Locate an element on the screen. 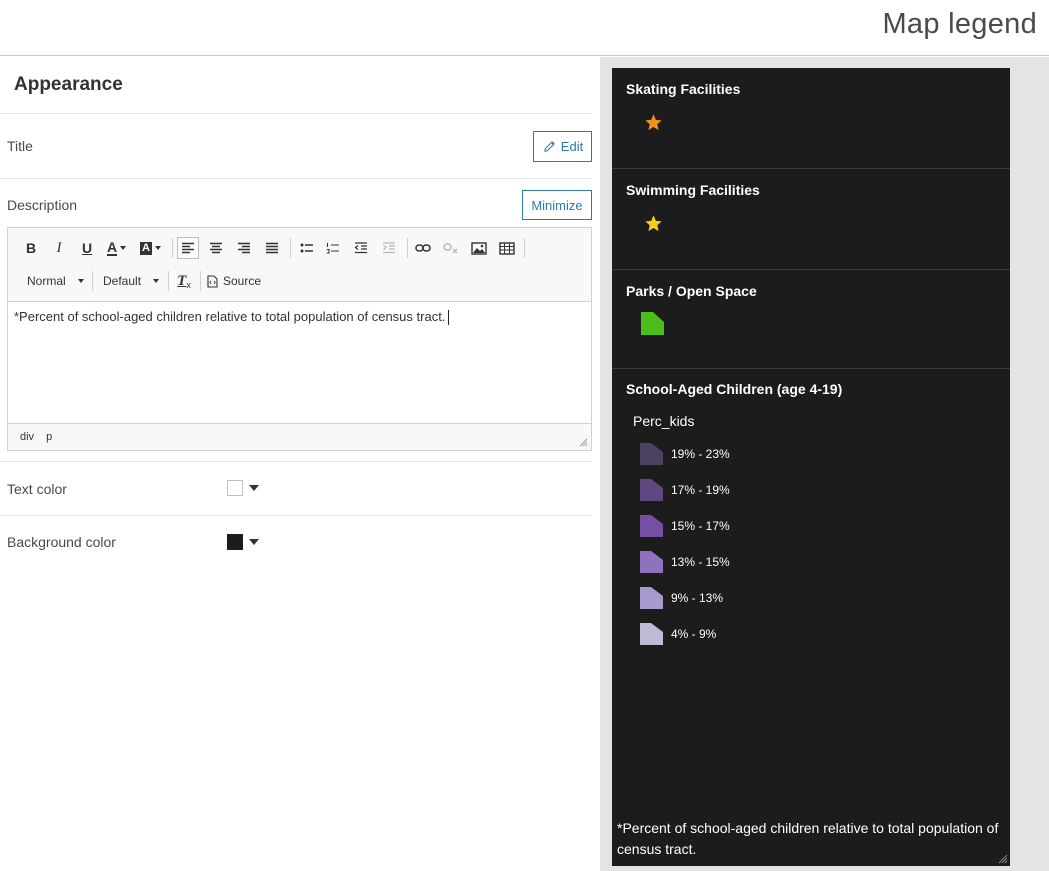 The image size is (1049, 871). legend-class-item: 13% - 15% is located at coordinates (685, 562).